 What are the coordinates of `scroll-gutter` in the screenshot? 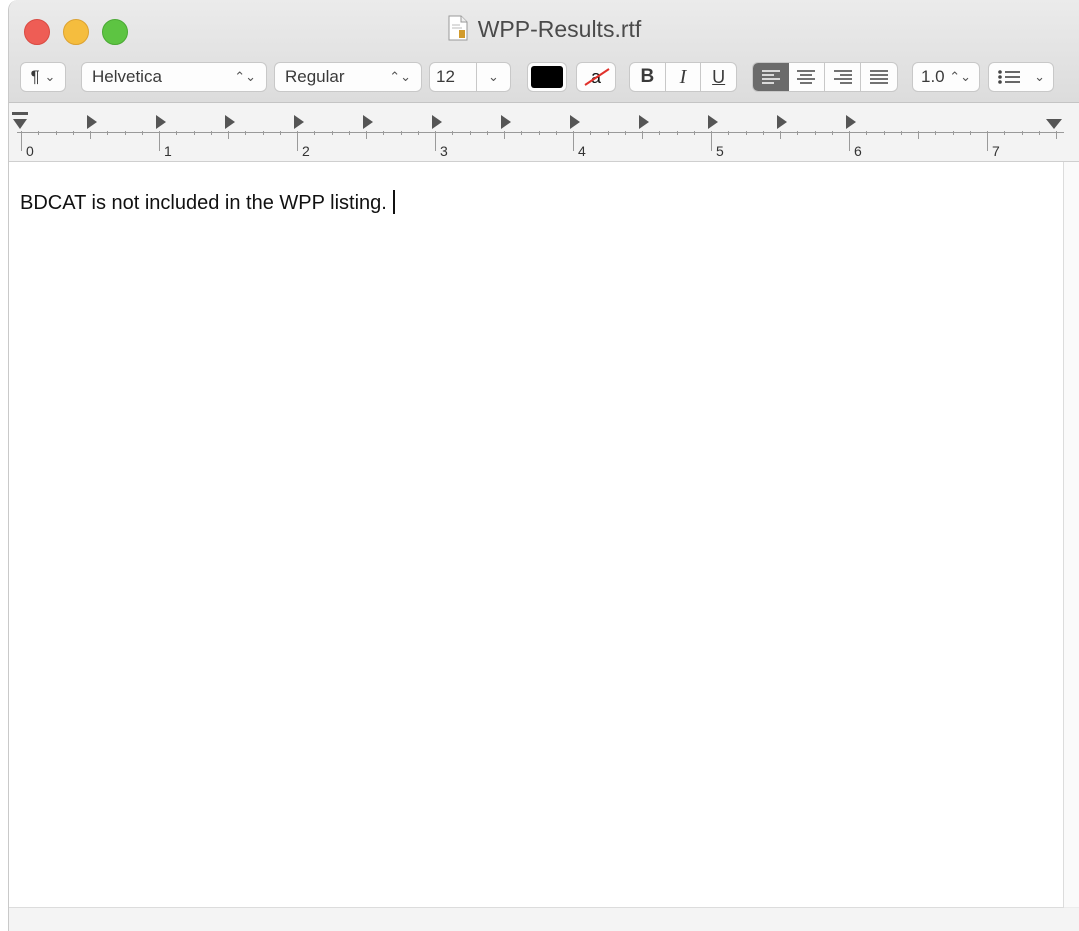 It's located at (1071, 534).